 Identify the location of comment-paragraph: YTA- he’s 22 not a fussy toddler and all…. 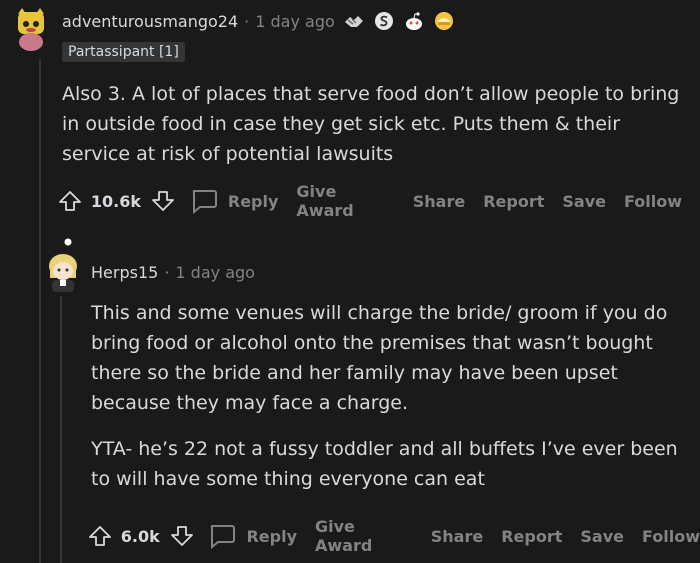
(384, 464).